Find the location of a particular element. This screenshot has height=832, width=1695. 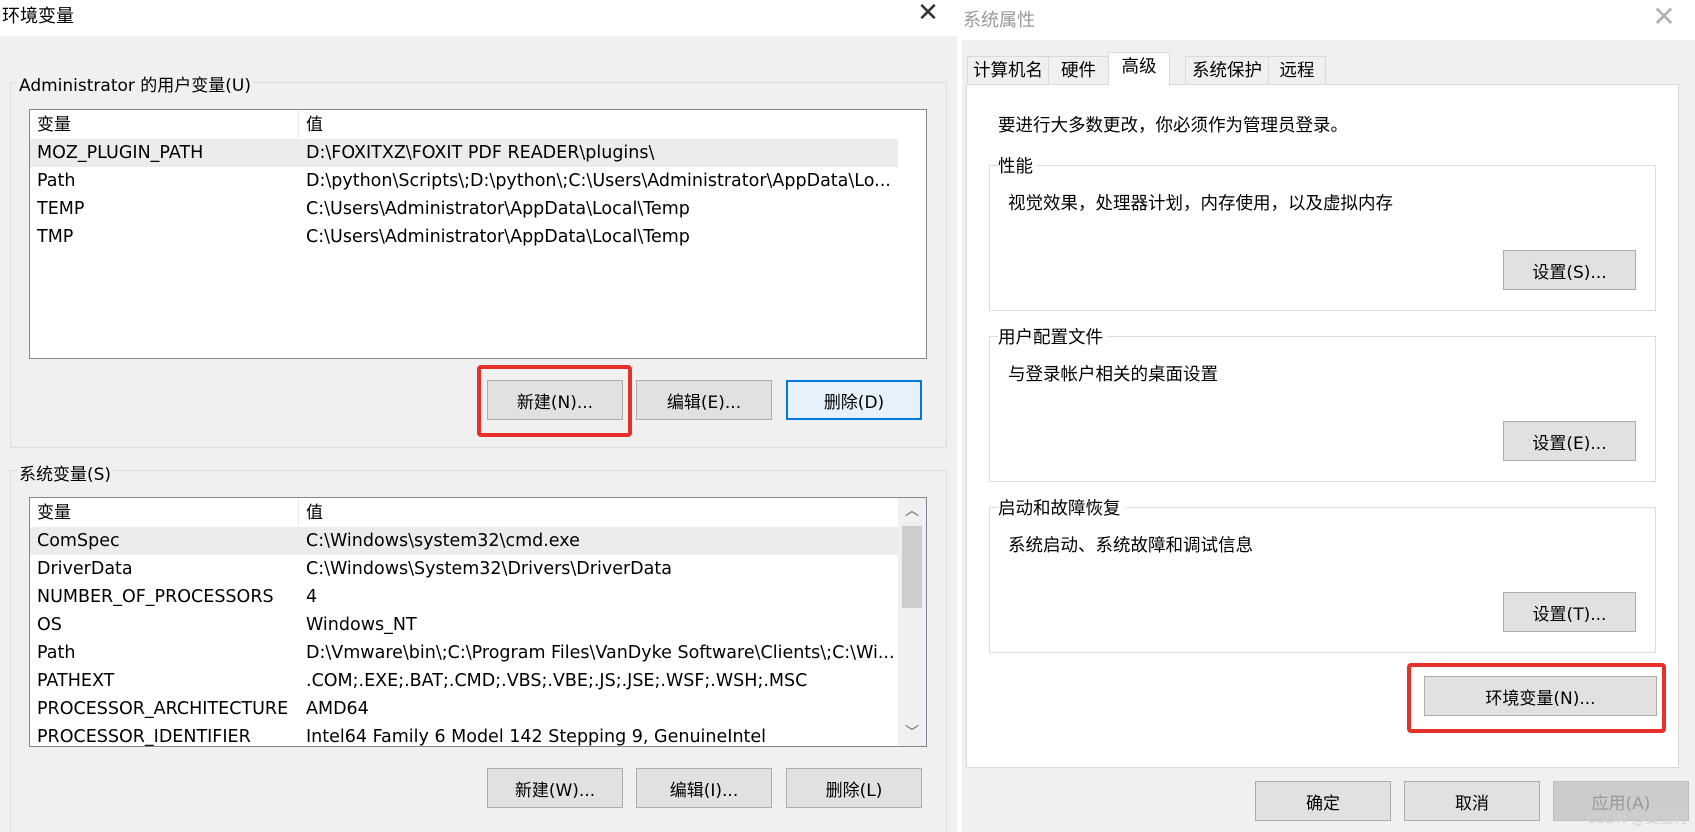

var-name: PROCESSOR_ARCHITECTURE is located at coordinates (163, 709).